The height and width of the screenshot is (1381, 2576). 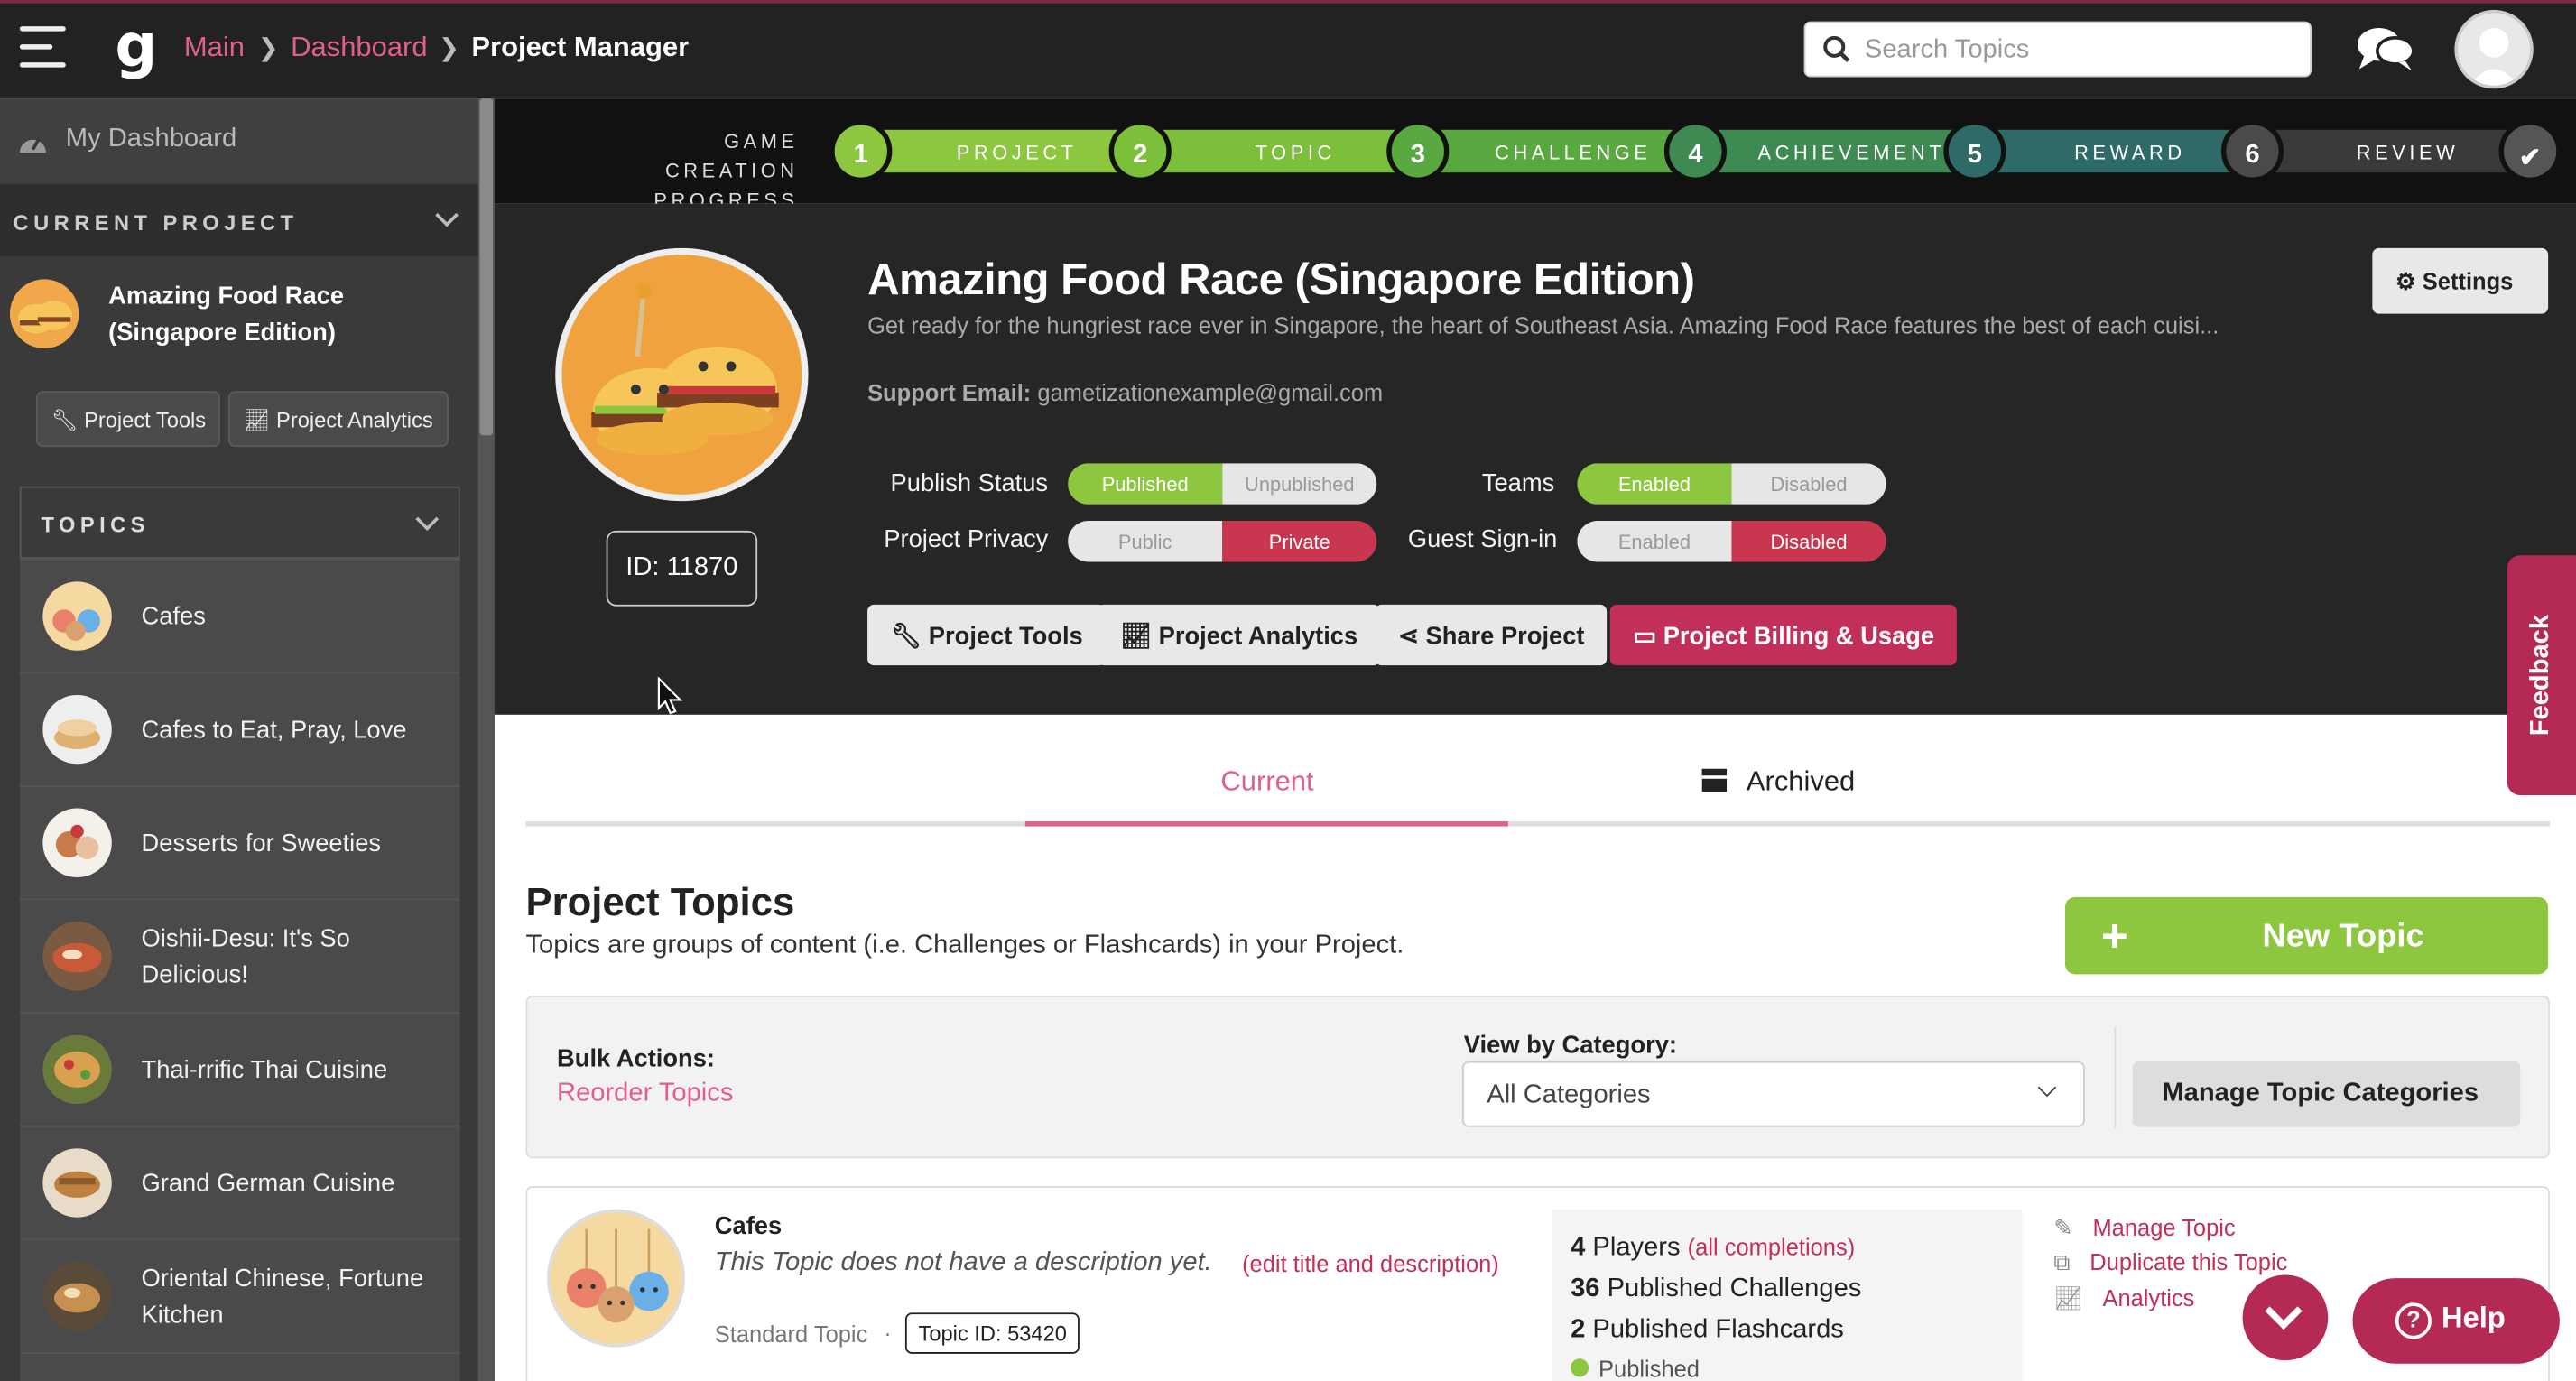 What do you see at coordinates (1654, 484) in the screenshot?
I see `teams-enabled-option: Enabled` at bounding box center [1654, 484].